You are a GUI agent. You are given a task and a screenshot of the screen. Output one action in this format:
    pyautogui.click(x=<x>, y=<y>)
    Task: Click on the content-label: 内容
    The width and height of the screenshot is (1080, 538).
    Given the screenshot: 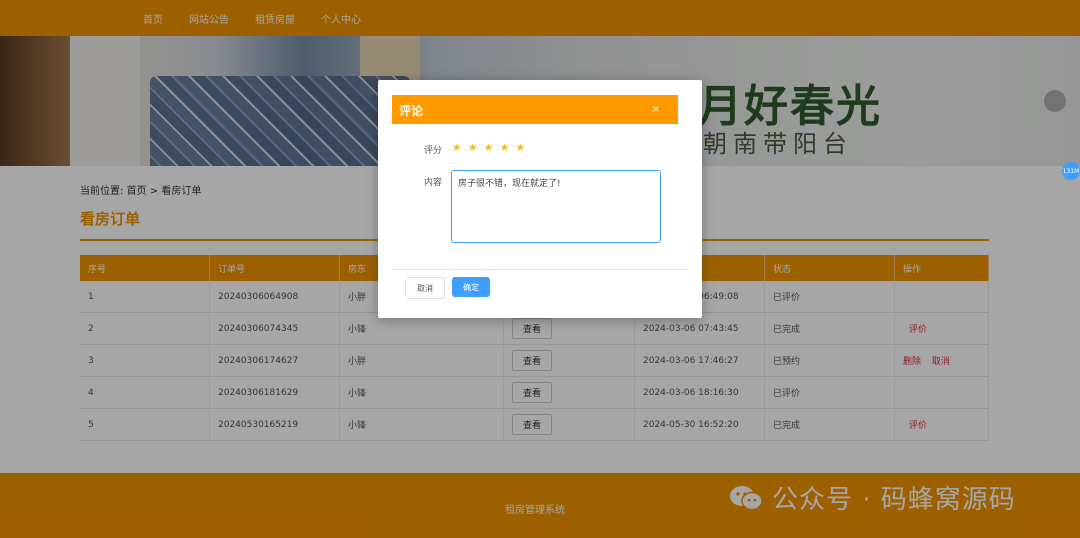 What is the action you would take?
    pyautogui.click(x=433, y=183)
    